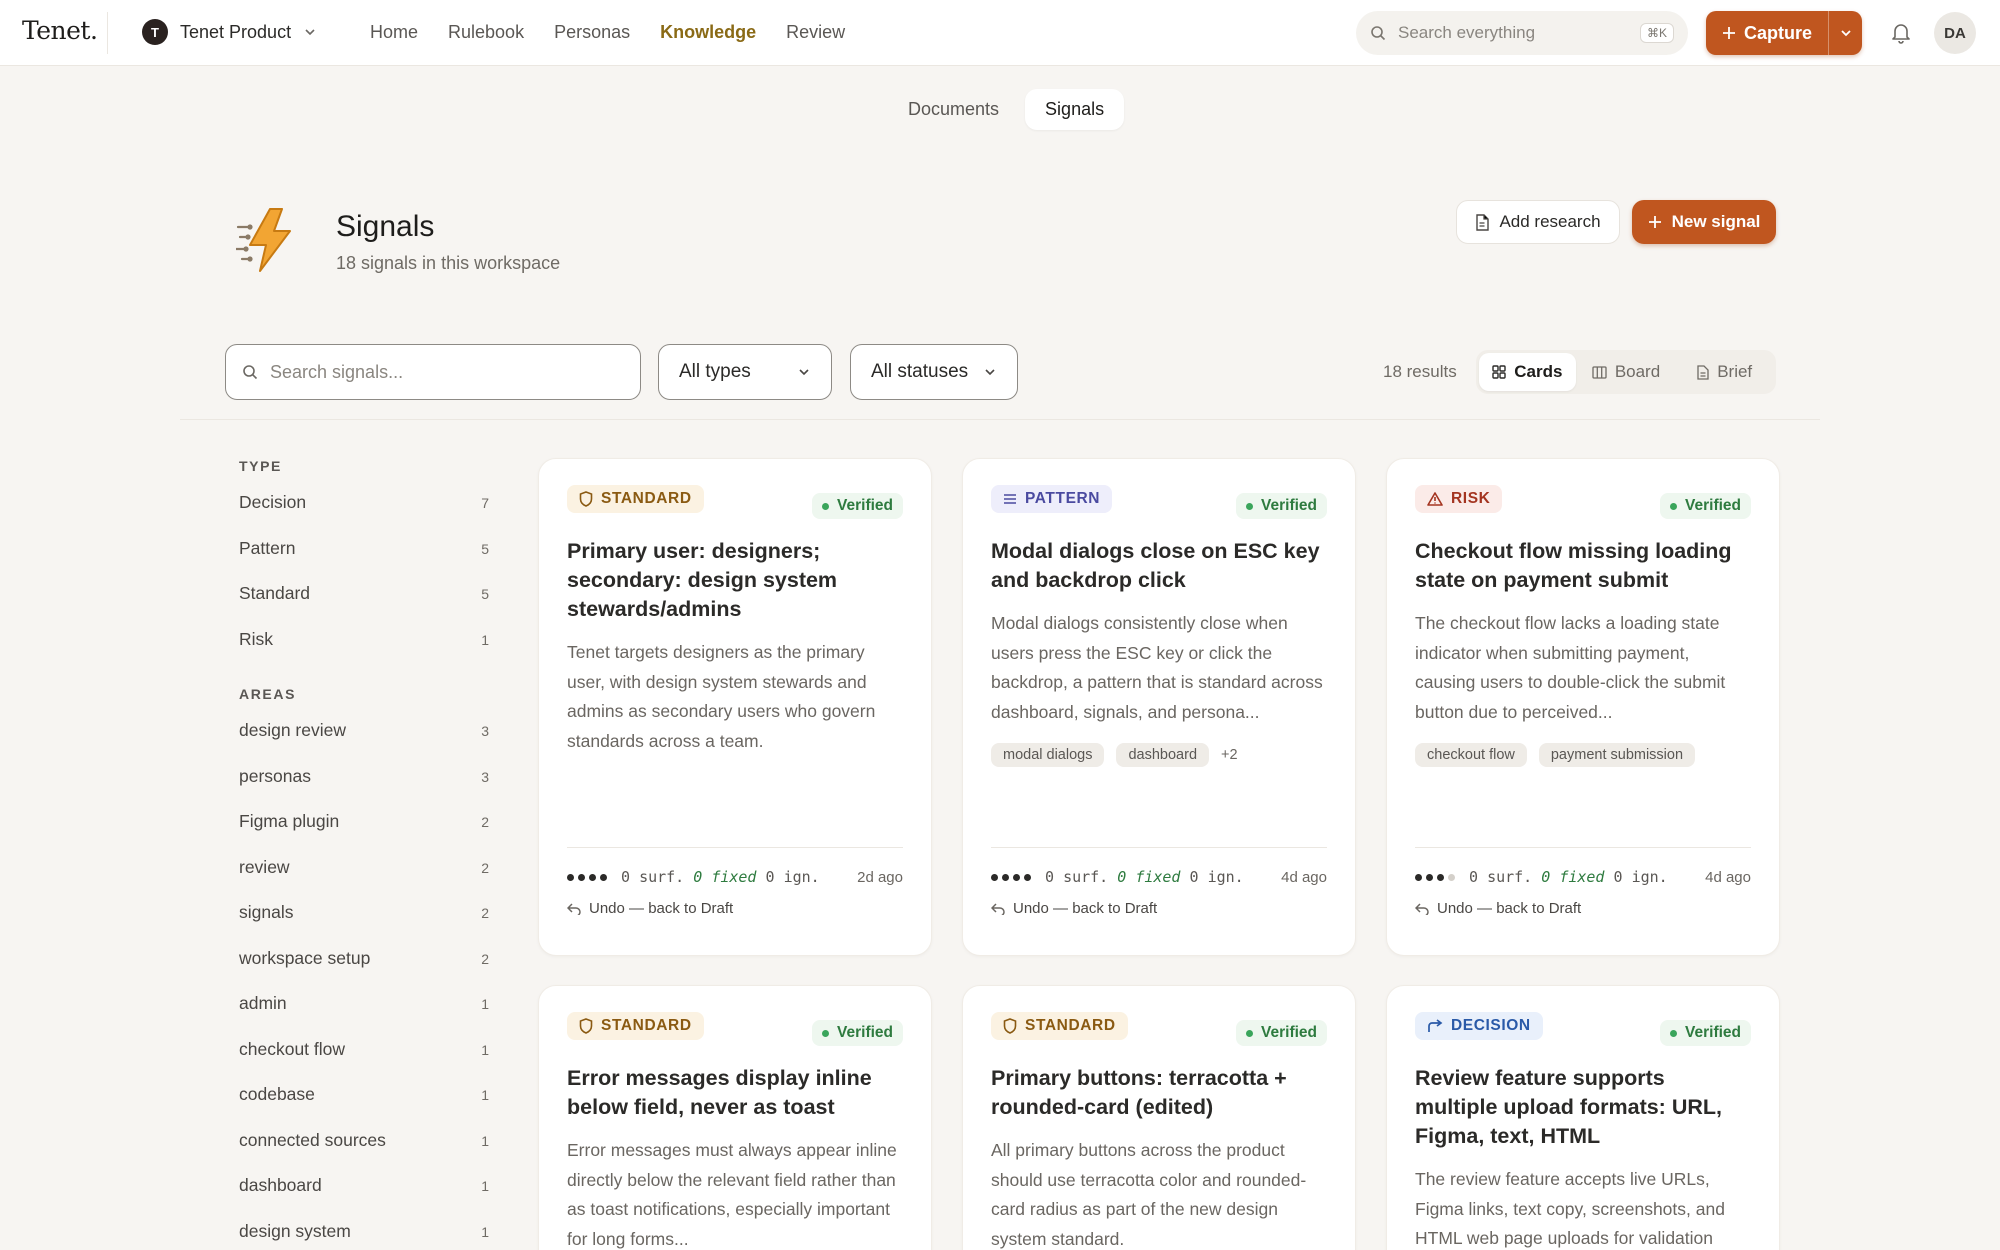 The height and width of the screenshot is (1250, 2000). I want to click on shield-icon, so click(586, 1026).